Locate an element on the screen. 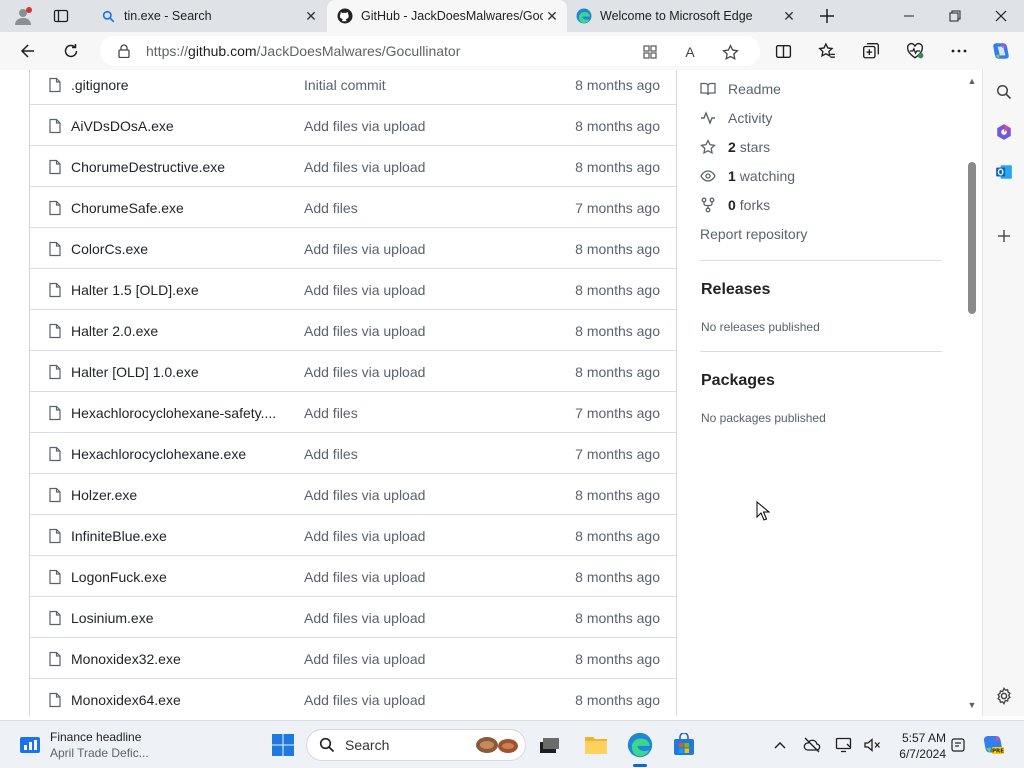  file-name-link: Halter 1.5 [OLD].exe is located at coordinates (135, 290).